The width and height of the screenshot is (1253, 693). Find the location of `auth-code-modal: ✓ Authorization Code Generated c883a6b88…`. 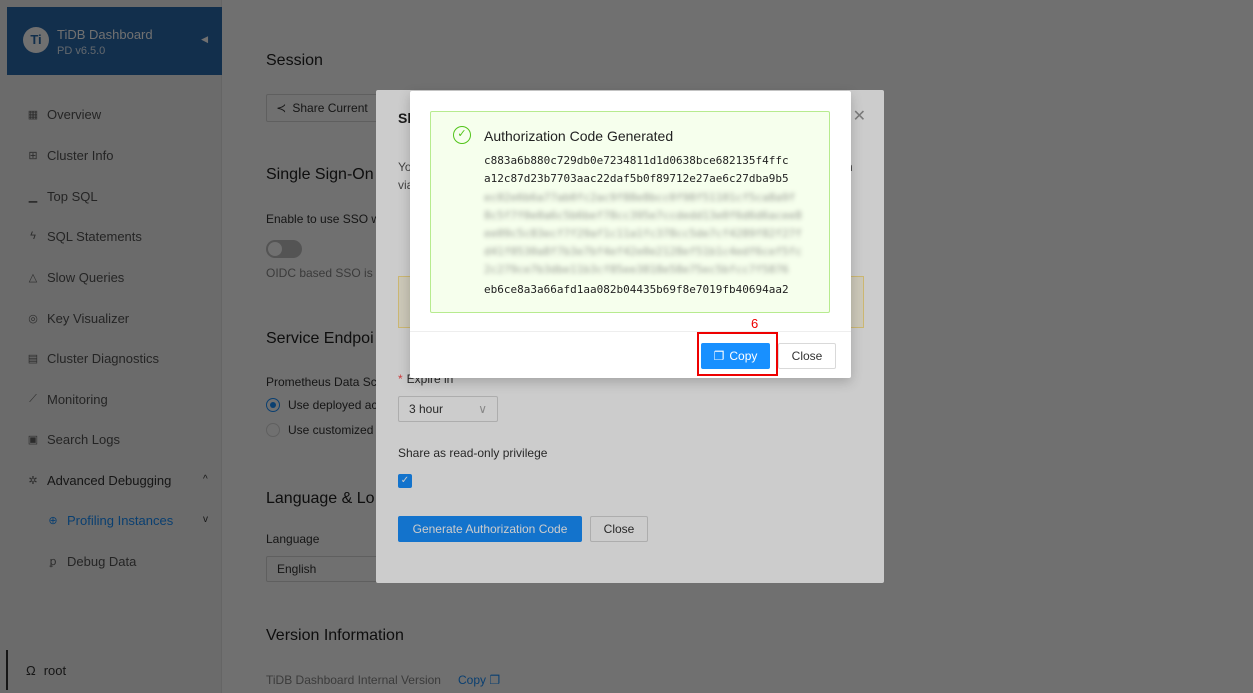

auth-code-modal: ✓ Authorization Code Generated c883a6b88… is located at coordinates (630, 234).